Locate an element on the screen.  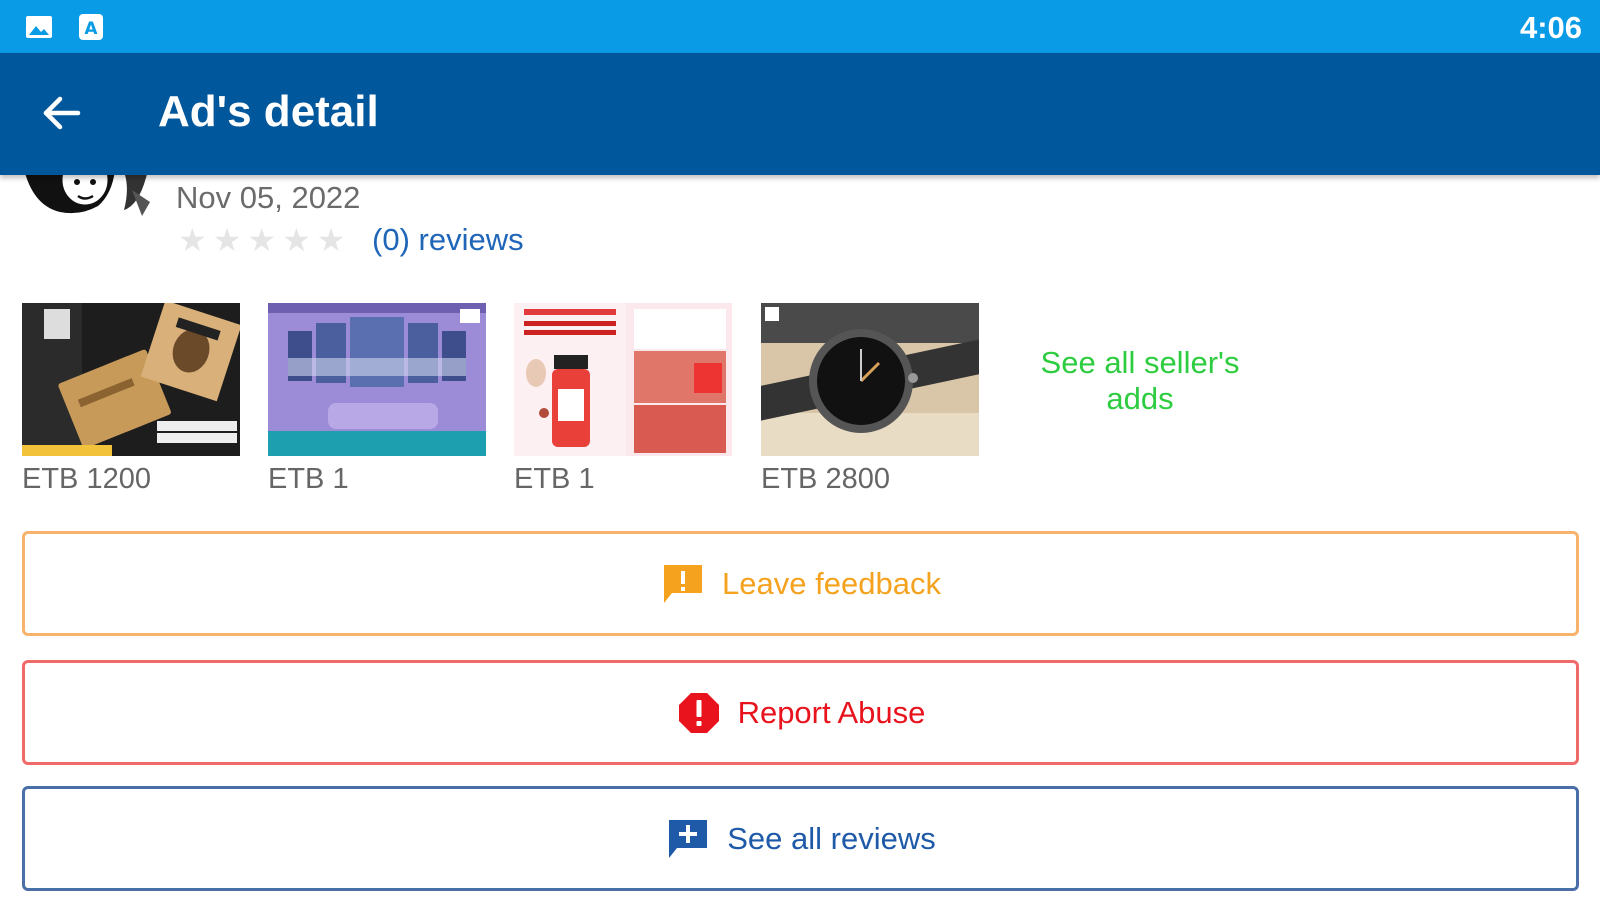
feedback-icon is located at coordinates (683, 583).